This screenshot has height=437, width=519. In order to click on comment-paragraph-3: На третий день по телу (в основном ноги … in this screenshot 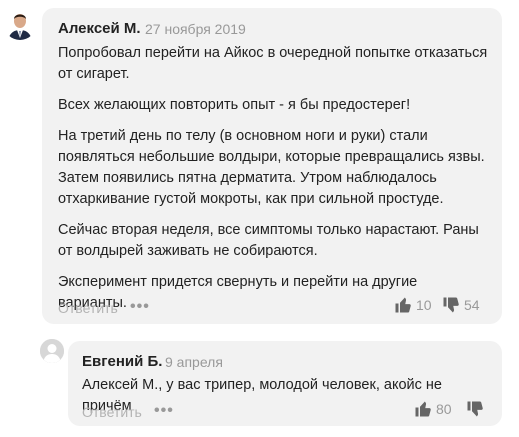, I will do `click(271, 167)`.